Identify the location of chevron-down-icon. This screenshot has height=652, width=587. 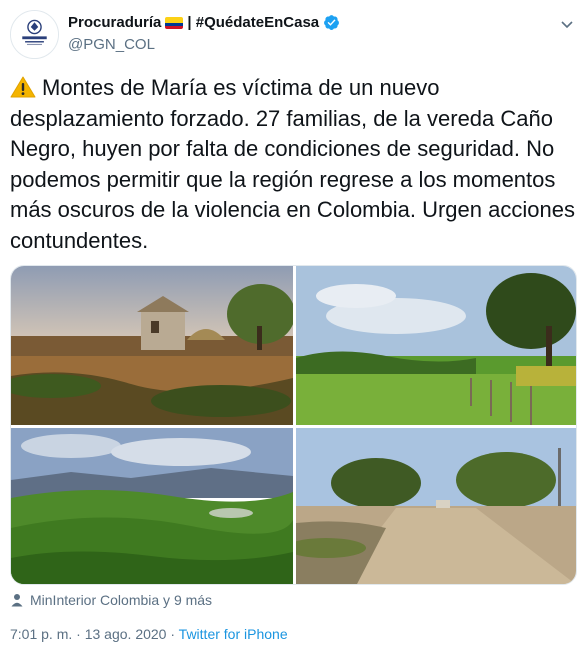
(567, 24).